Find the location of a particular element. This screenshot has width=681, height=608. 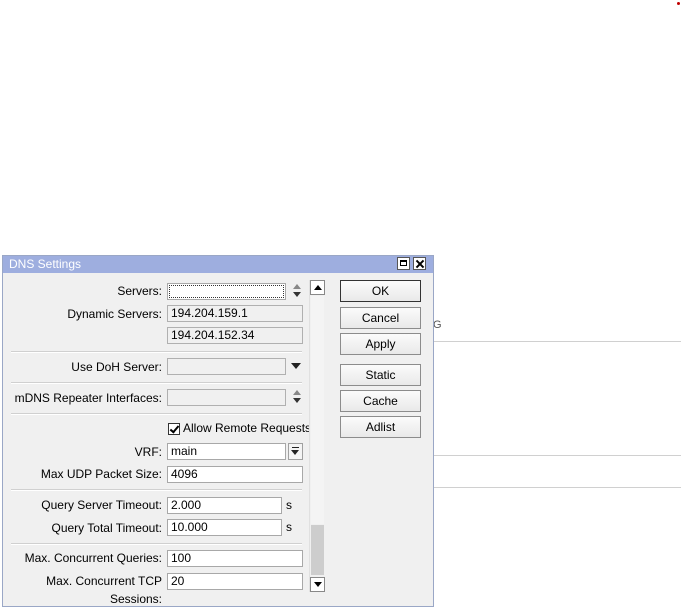

vrf-label: VRF: is located at coordinates (148, 452).